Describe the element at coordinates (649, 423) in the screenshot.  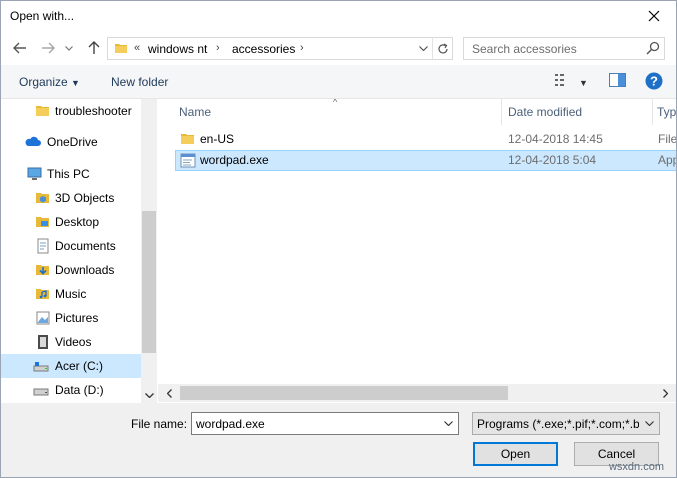
I see `filetype-dropdown-arrow` at that location.